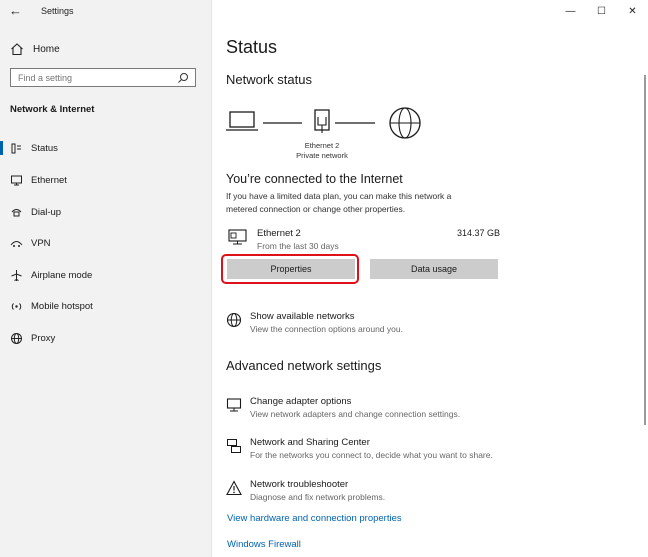 Image resolution: width=648 pixels, height=557 pixels. What do you see at coordinates (298, 246) in the screenshot?
I see `usage-period: From the last 30 days` at bounding box center [298, 246].